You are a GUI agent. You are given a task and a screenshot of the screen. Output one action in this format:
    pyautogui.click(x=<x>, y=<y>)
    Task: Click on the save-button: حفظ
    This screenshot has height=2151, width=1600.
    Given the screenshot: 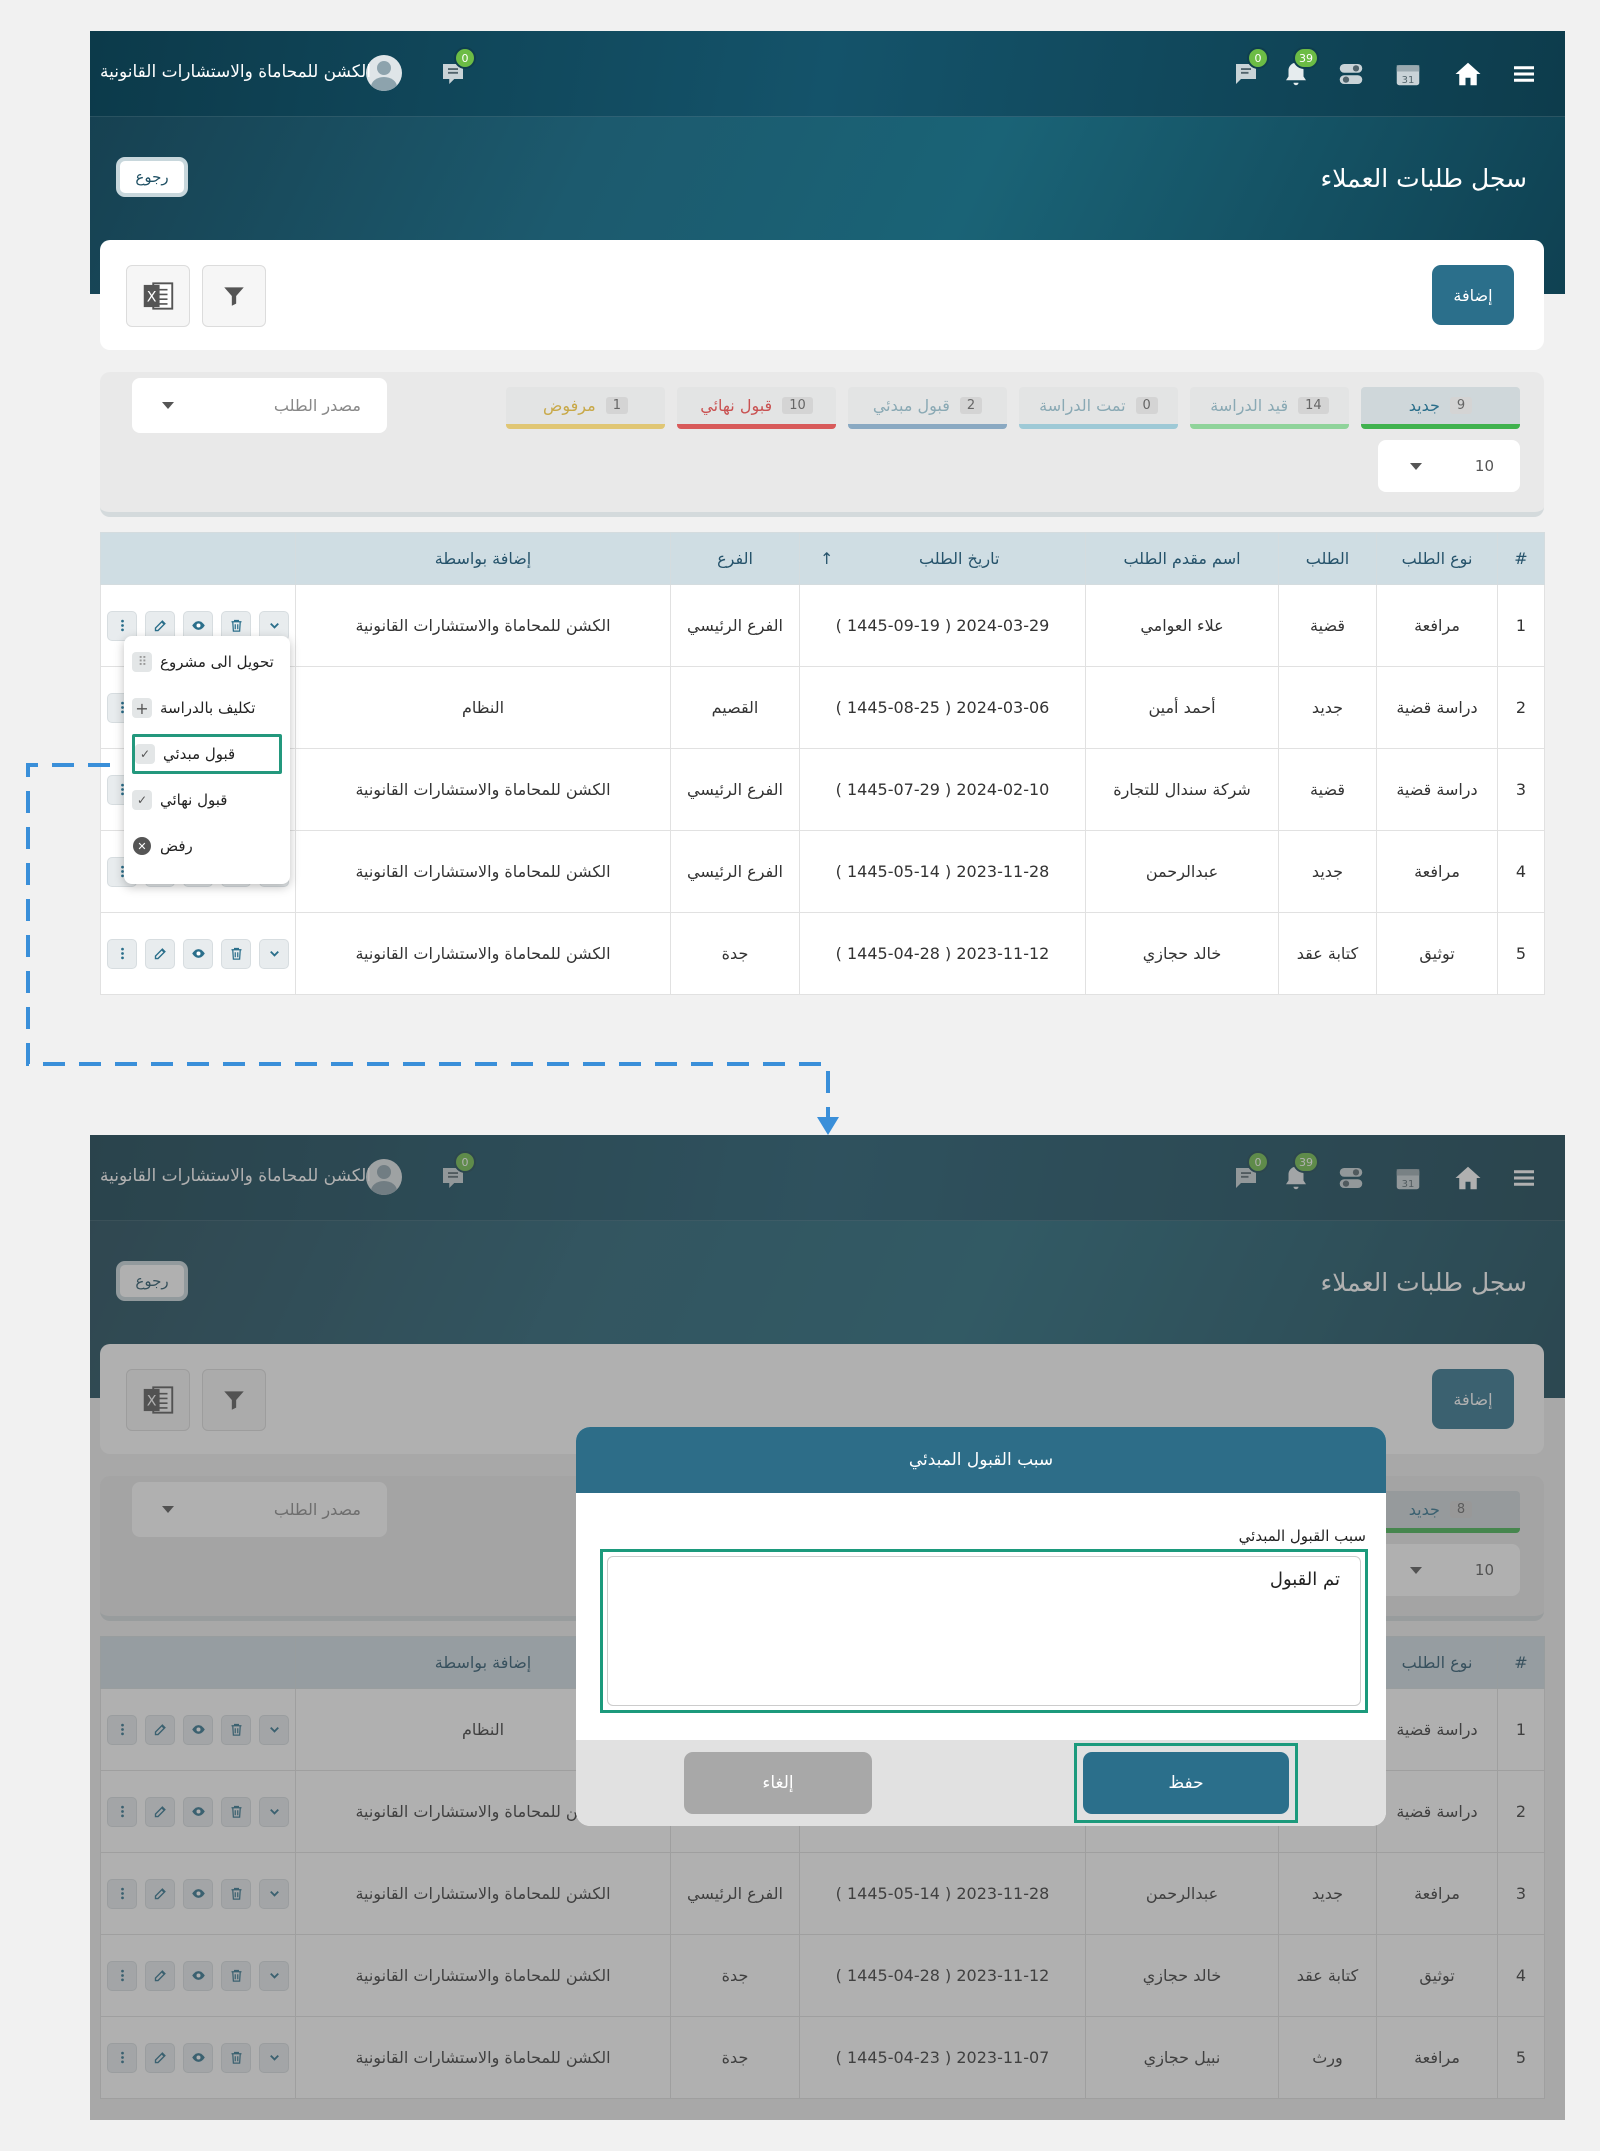 What is the action you would take?
    pyautogui.click(x=1186, y=1783)
    